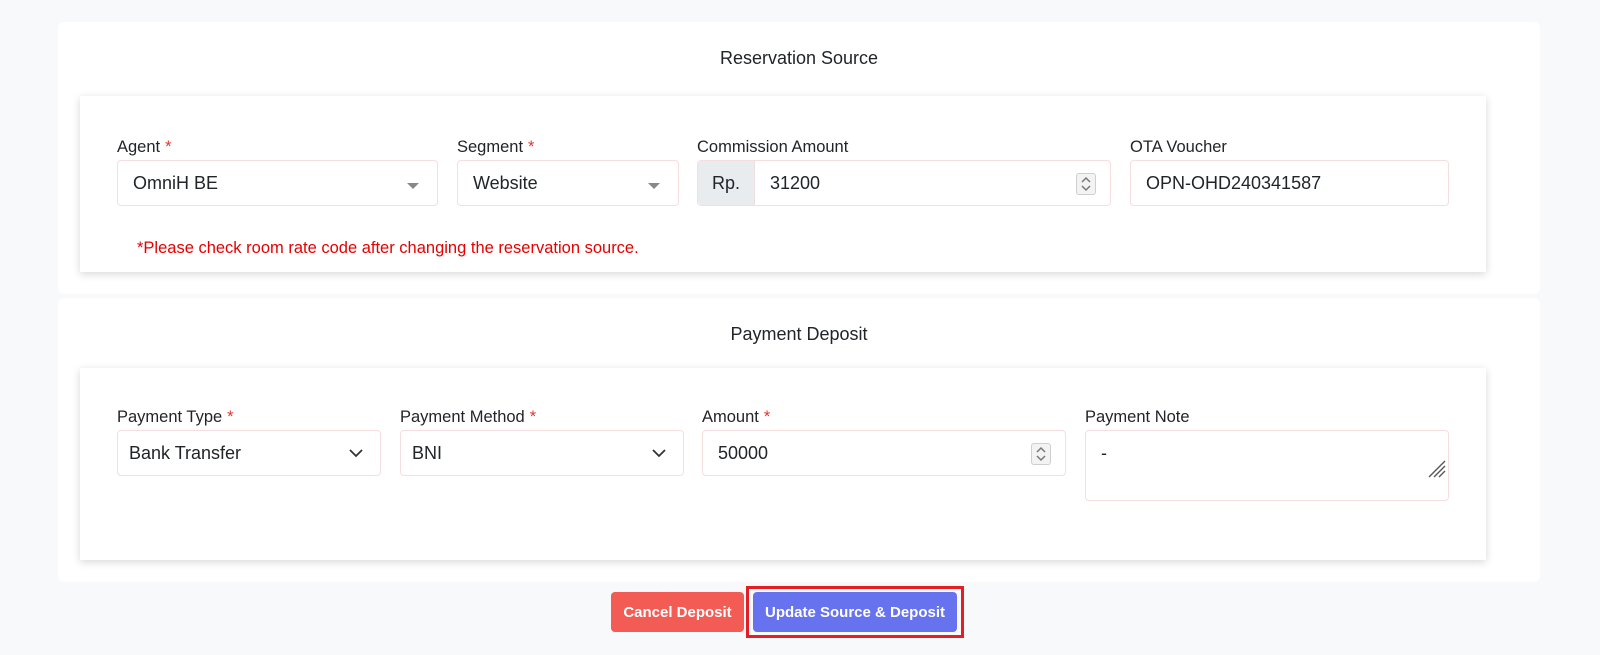 This screenshot has width=1600, height=655. I want to click on payment-type-value: Bank Transfer, so click(185, 452).